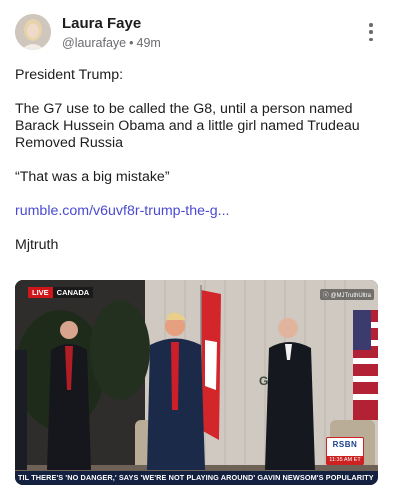 This screenshot has width=393, height=500. I want to click on avatar-photo, so click(33, 32).